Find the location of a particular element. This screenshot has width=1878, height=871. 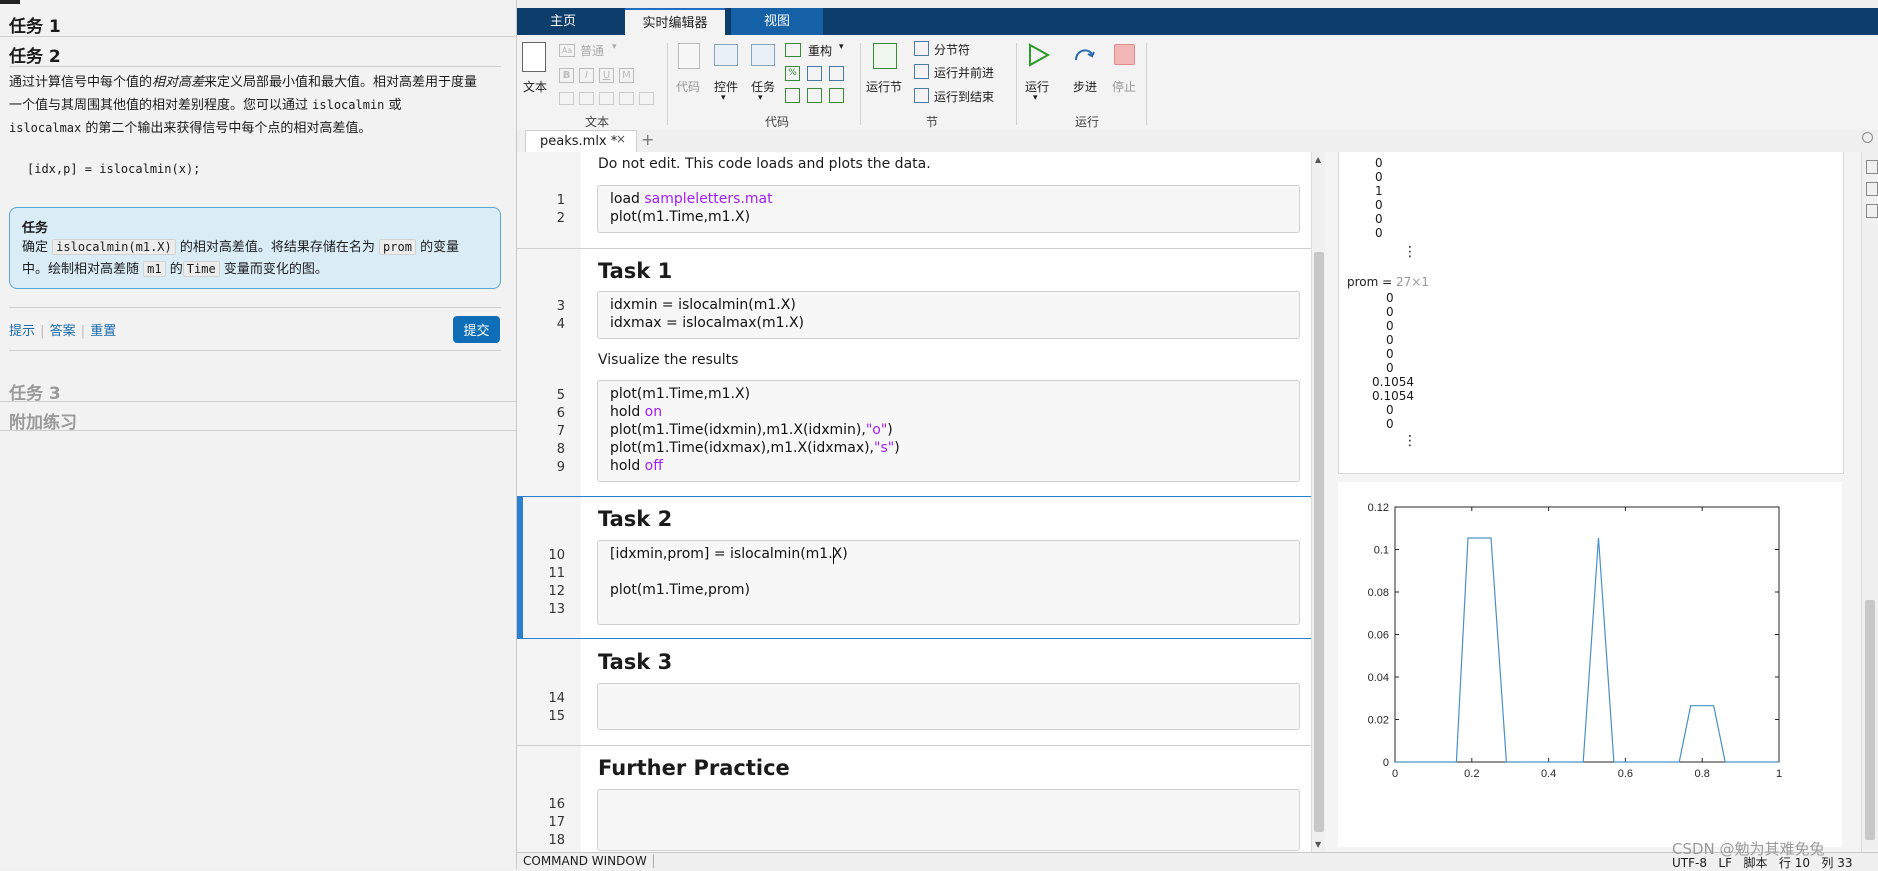

section-break-button: 分节符 is located at coordinates (952, 49).